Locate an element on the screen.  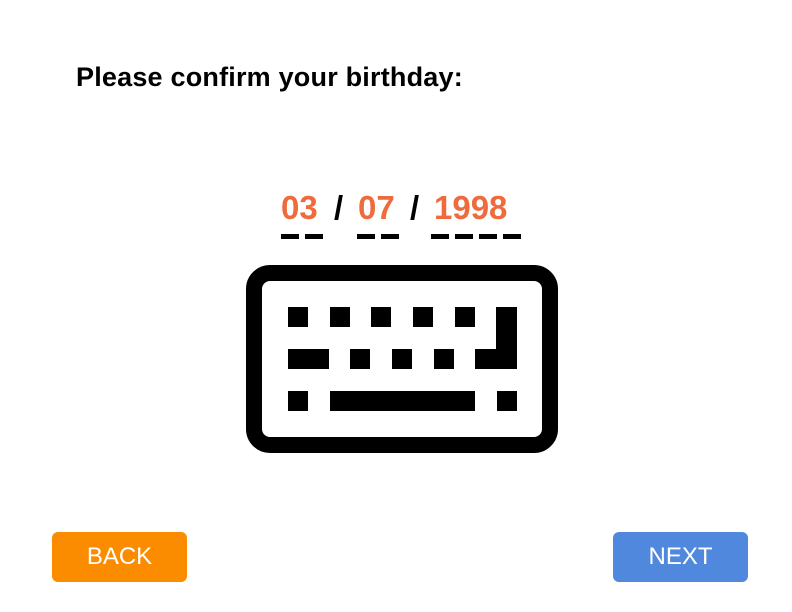
year-value: 1998 is located at coordinates (470, 208).